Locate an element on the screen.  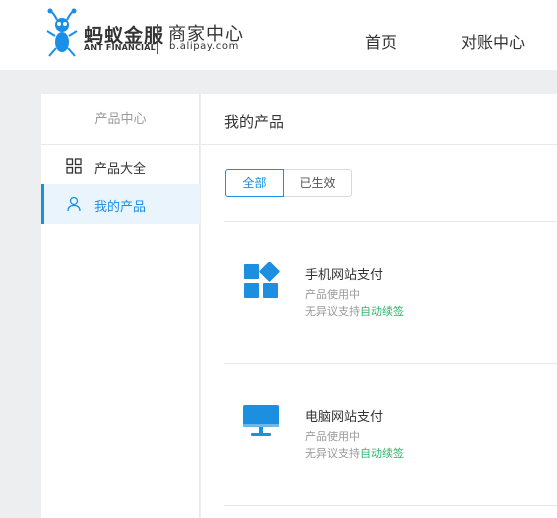
page-title-bar: 我的产品 is located at coordinates (379, 119).